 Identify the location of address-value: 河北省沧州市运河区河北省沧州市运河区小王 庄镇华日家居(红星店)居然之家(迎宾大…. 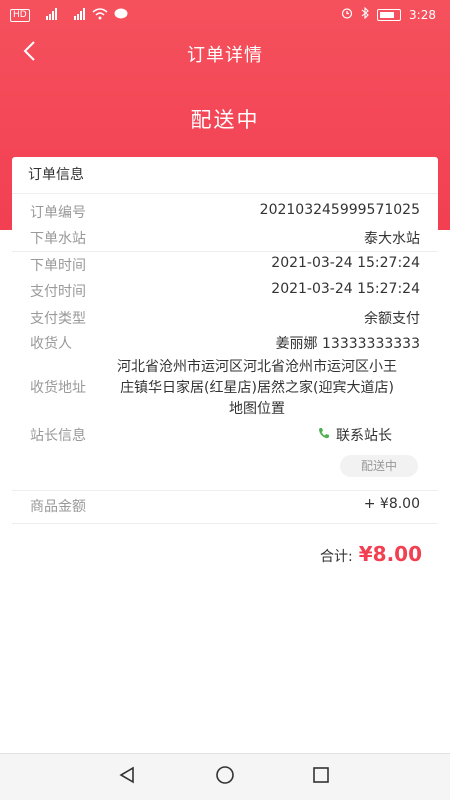
(257, 388).